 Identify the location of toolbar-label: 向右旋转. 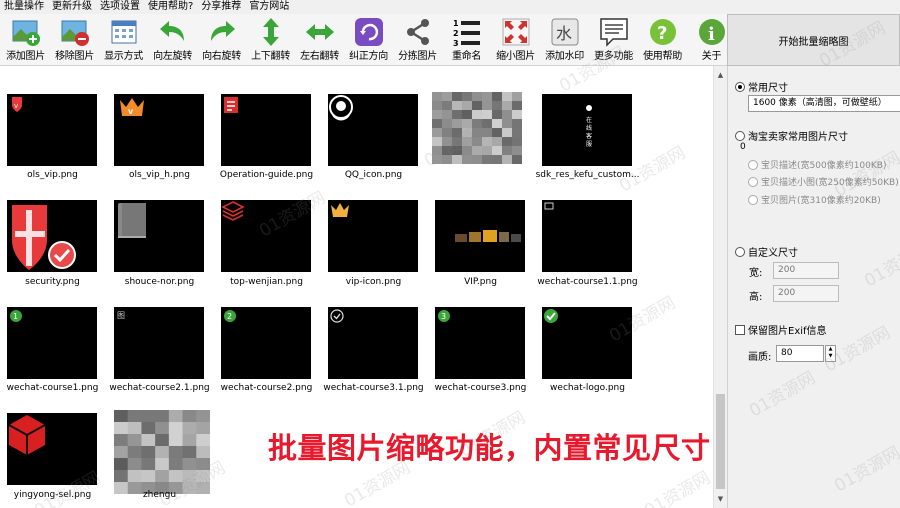
(221, 56).